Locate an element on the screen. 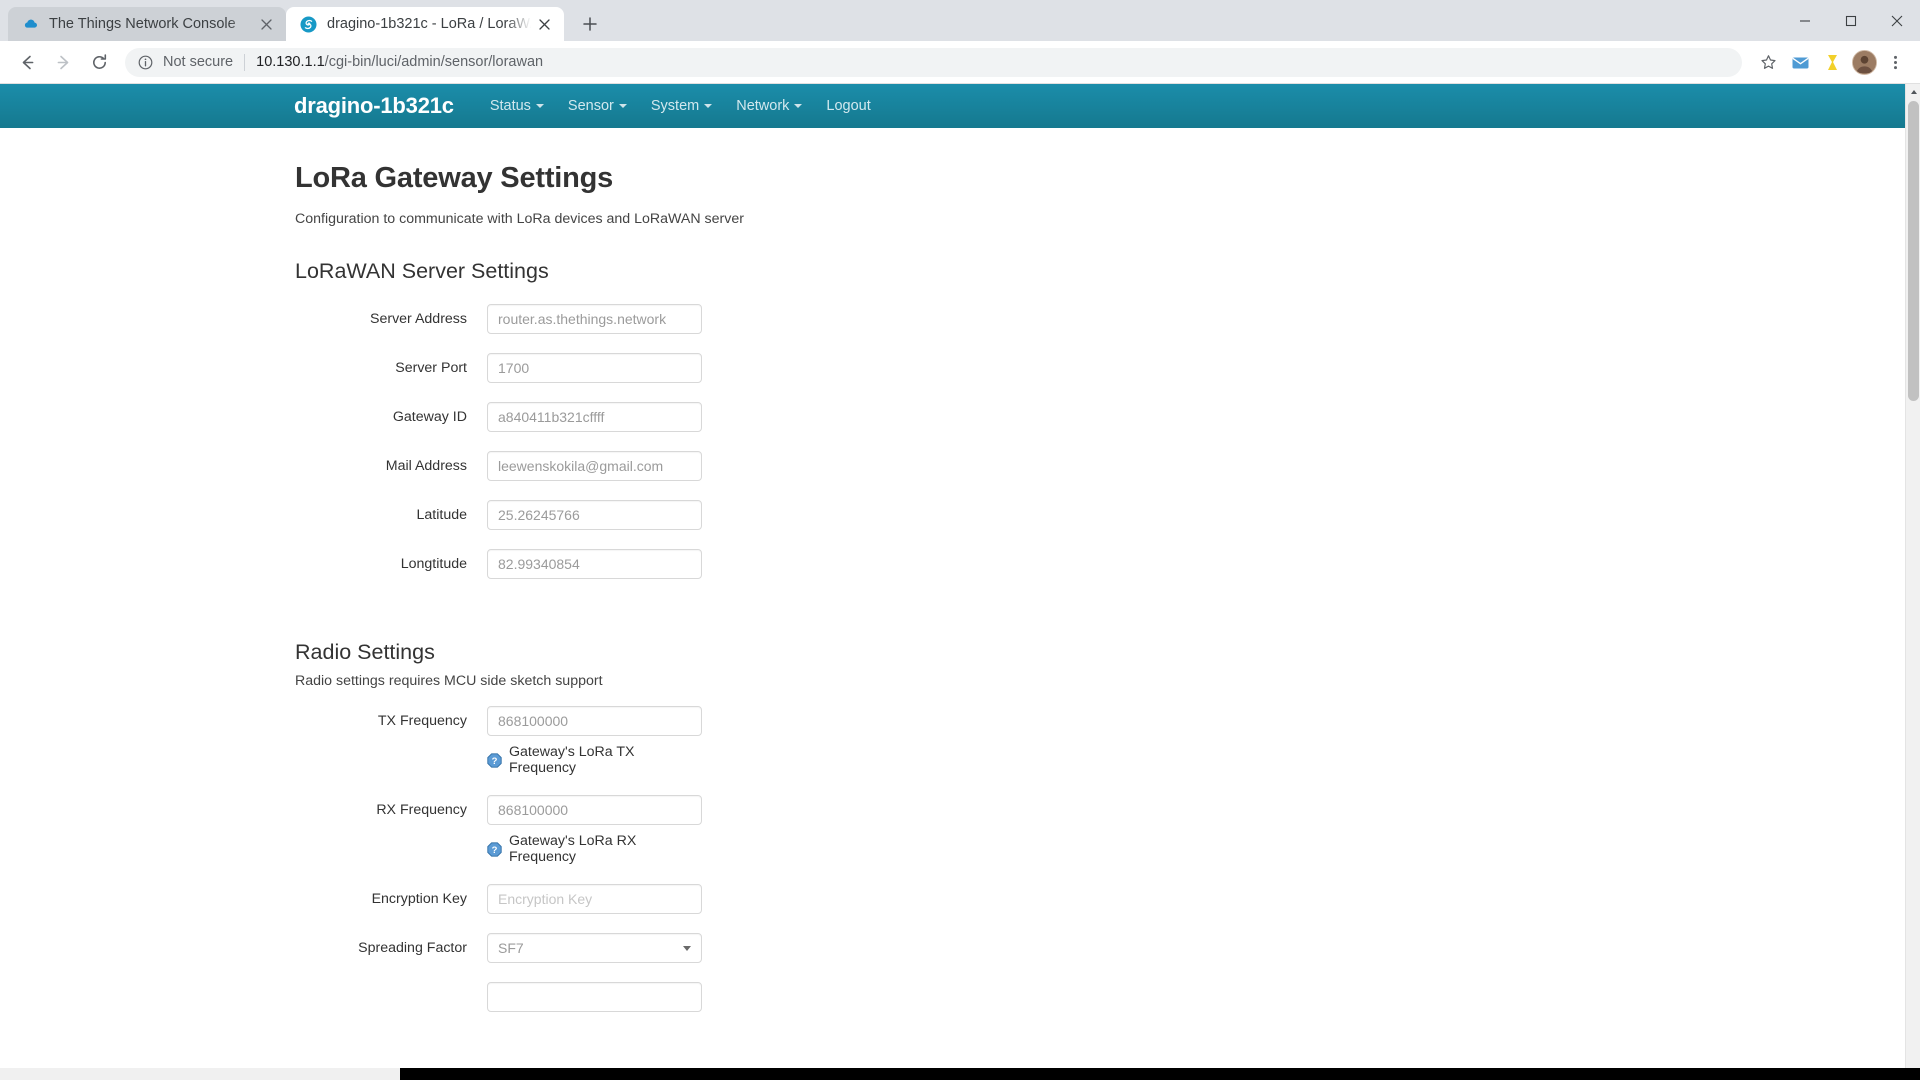  nav-item-status: Status is located at coordinates (517, 106).